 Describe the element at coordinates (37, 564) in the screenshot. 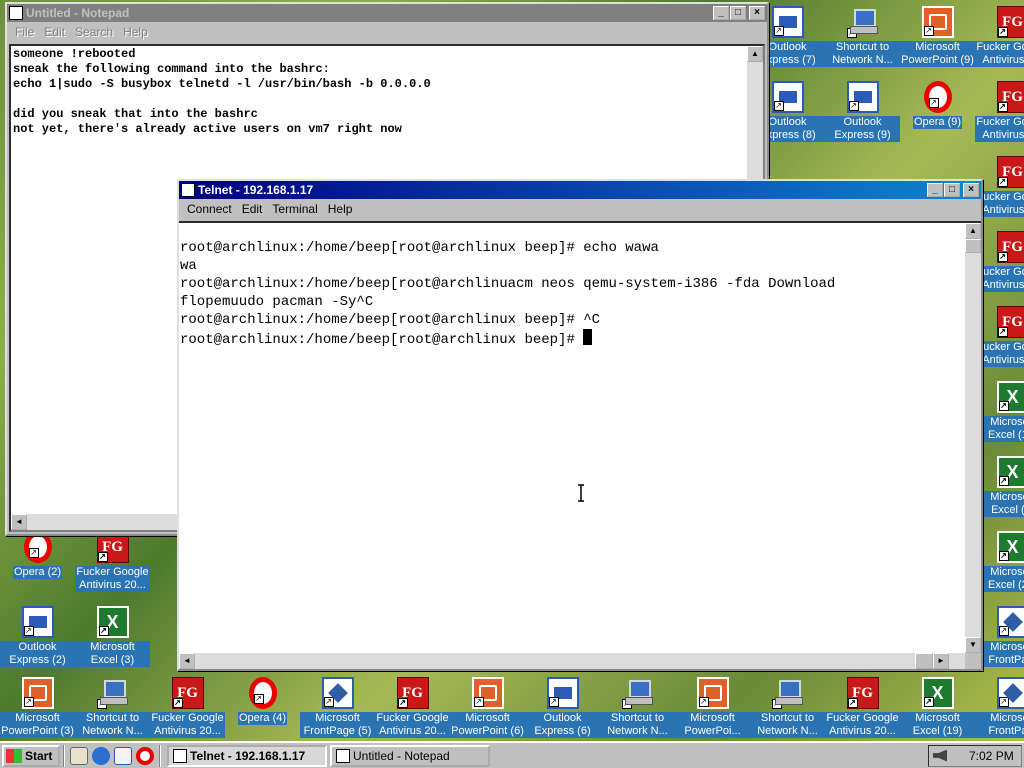

I see `desktop-icon-opera: ↗ Opera (2)` at that location.